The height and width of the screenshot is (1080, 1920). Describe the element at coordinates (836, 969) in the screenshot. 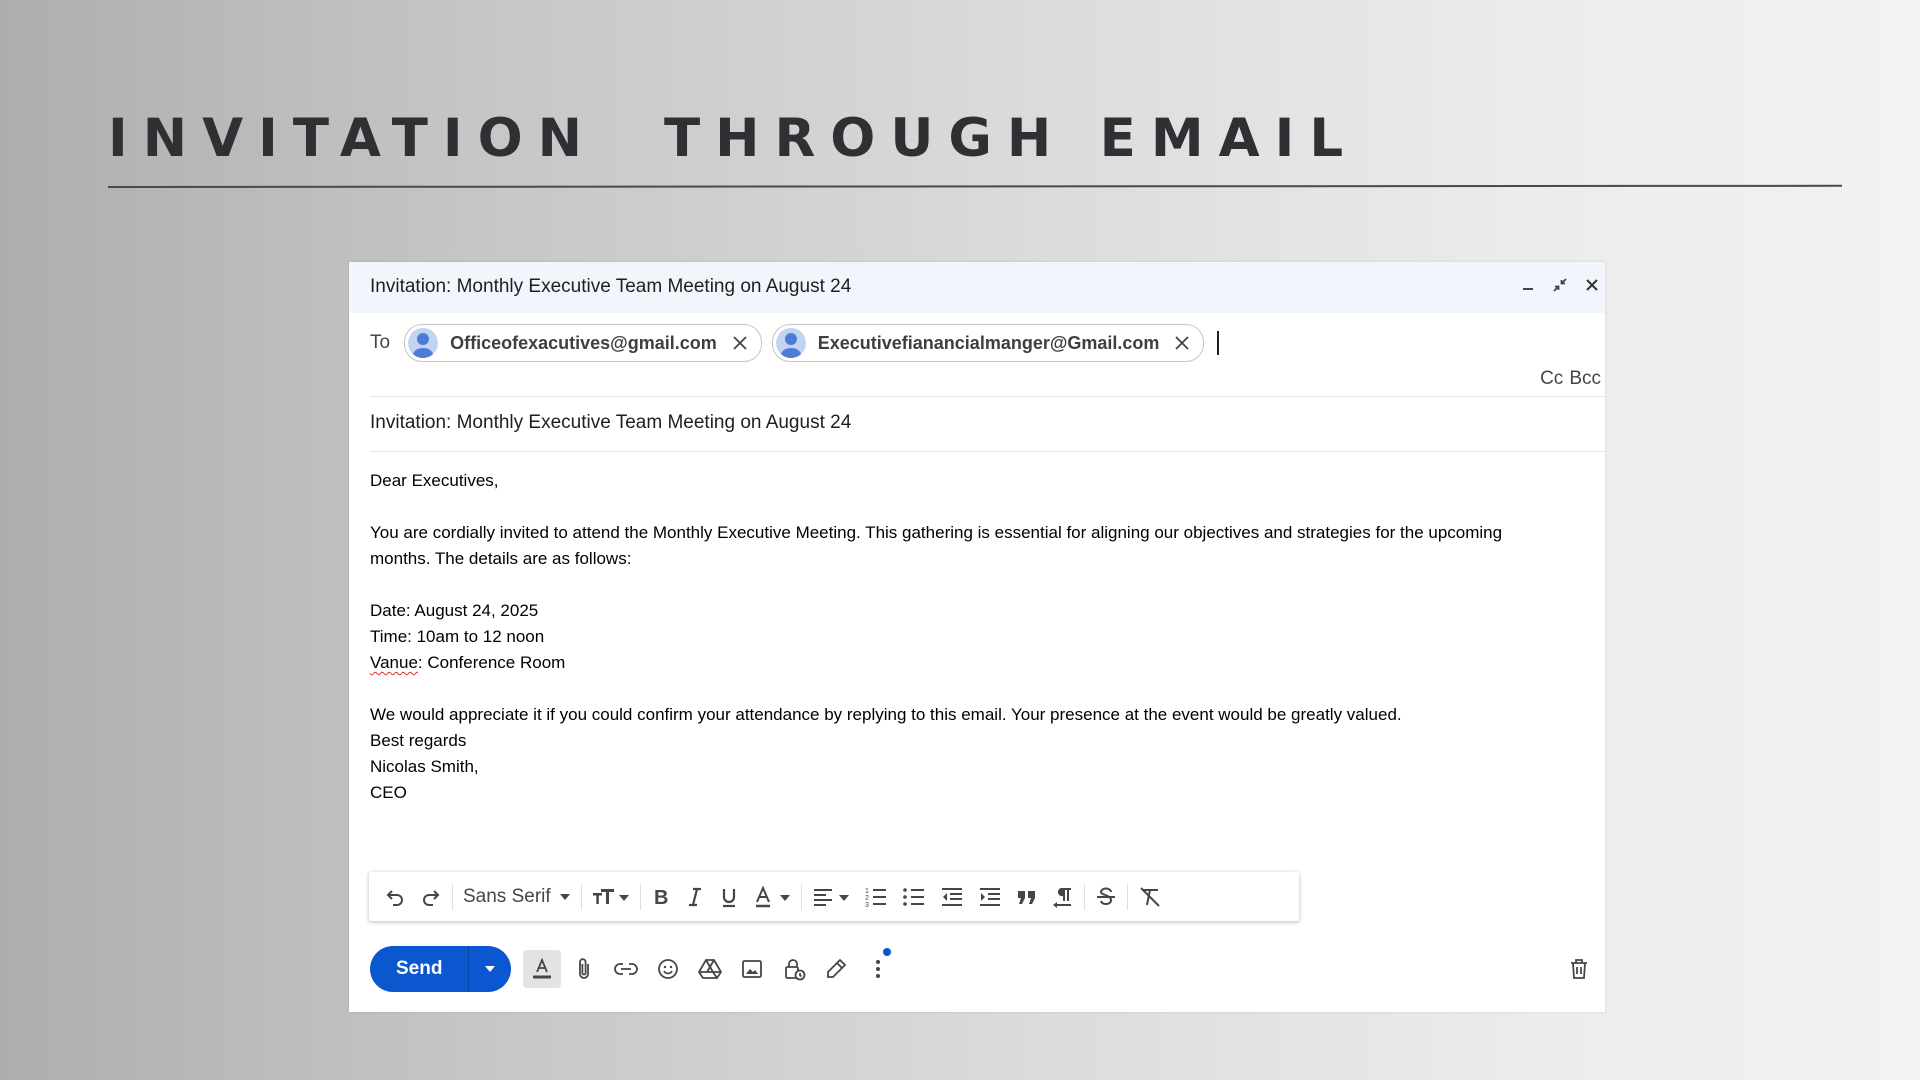

I see `signature-icon` at that location.